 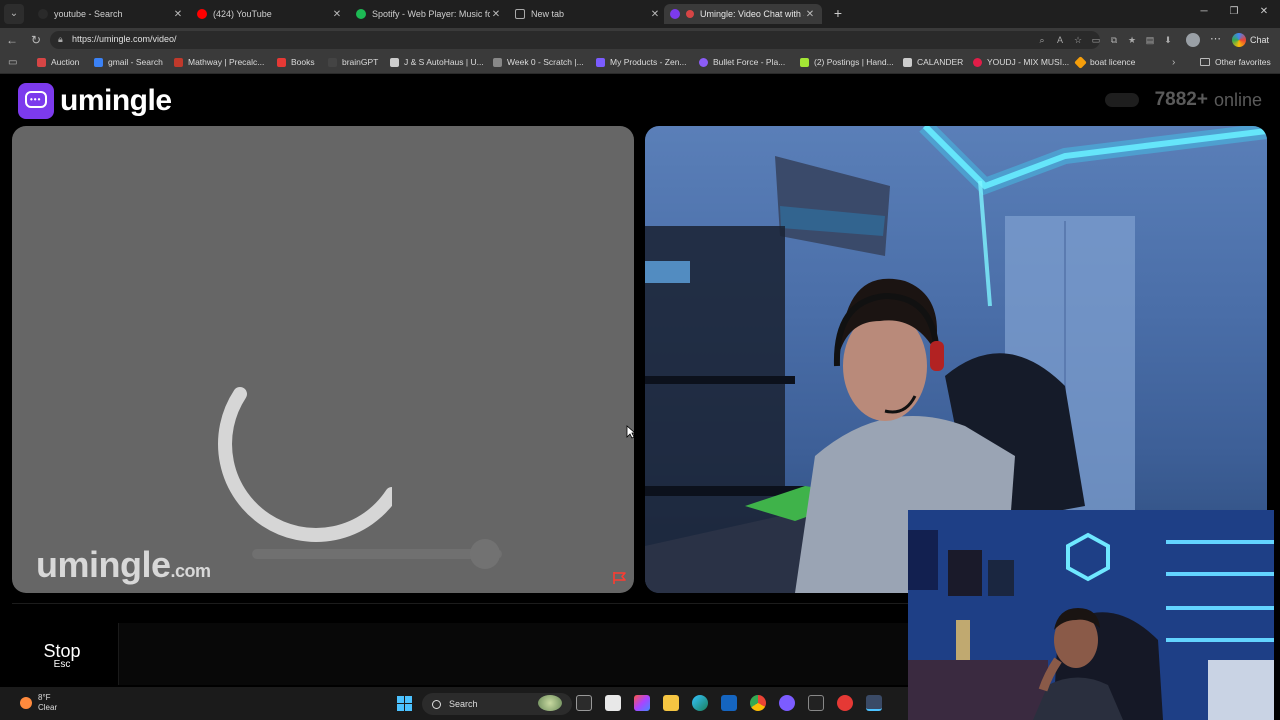 I want to click on online-indicator: 7882+ online, so click(x=1183, y=100).